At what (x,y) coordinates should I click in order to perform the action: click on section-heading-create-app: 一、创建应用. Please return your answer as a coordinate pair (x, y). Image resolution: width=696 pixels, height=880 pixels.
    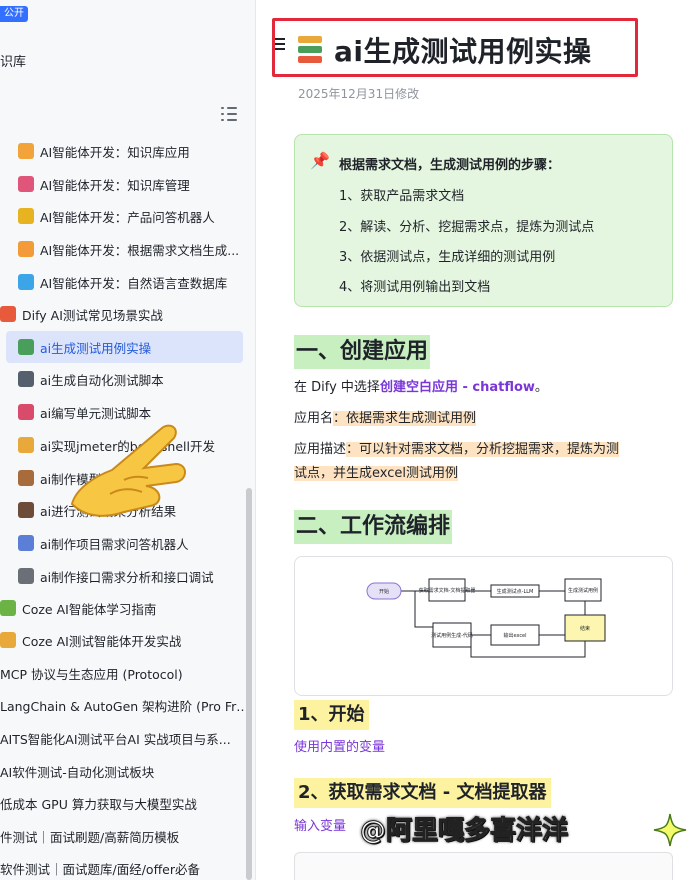
    Looking at the image, I should click on (362, 352).